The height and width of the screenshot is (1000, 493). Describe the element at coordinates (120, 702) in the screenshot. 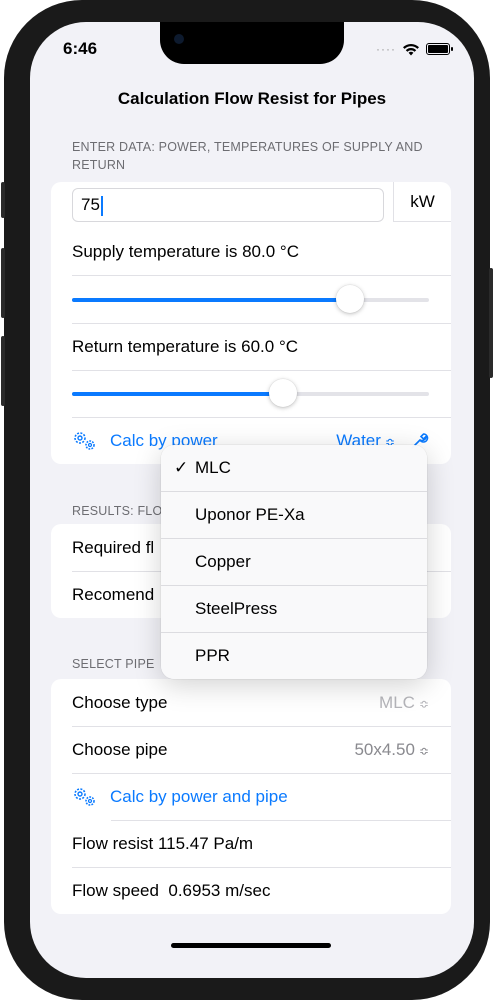

I see `choose-type-label: Choose type` at that location.